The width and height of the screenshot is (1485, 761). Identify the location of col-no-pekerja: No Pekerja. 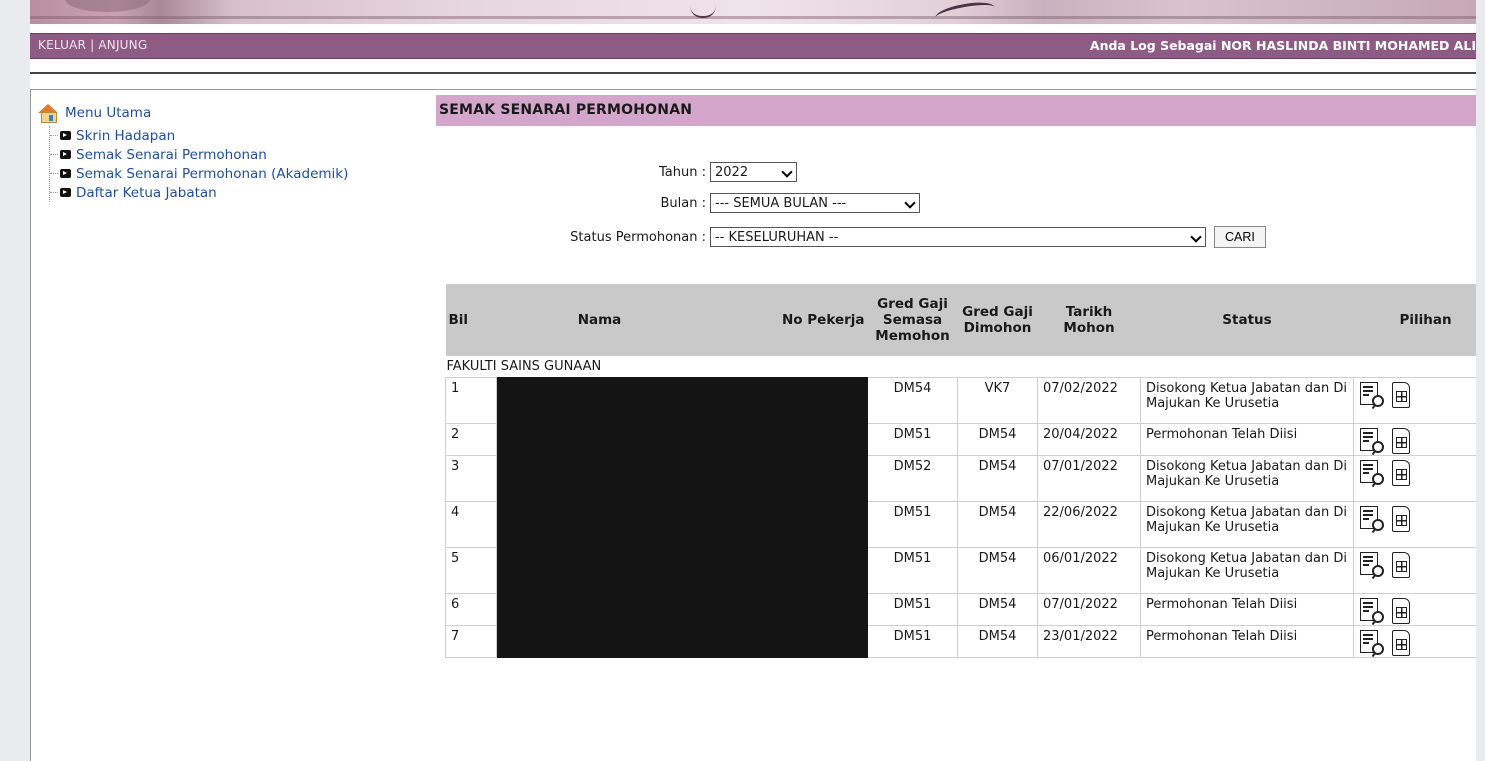
(785, 320).